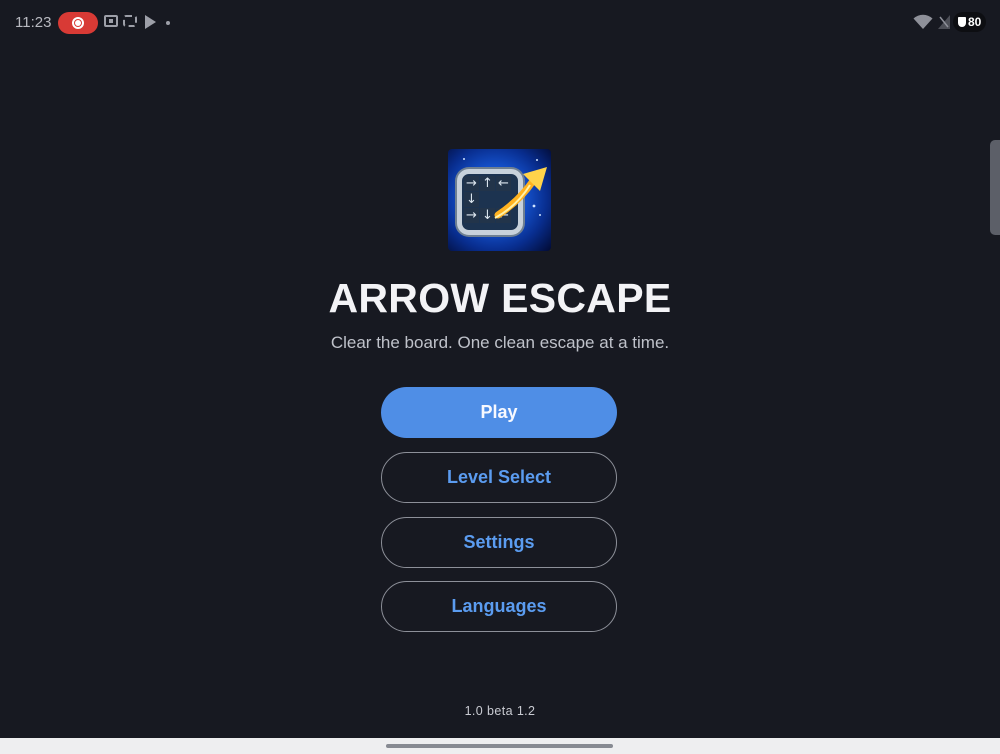 Image resolution: width=1000 pixels, height=754 pixels. I want to click on arrow-escape-logo-icon: → ↑ ← ↓ → ↓ ←, so click(499, 200).